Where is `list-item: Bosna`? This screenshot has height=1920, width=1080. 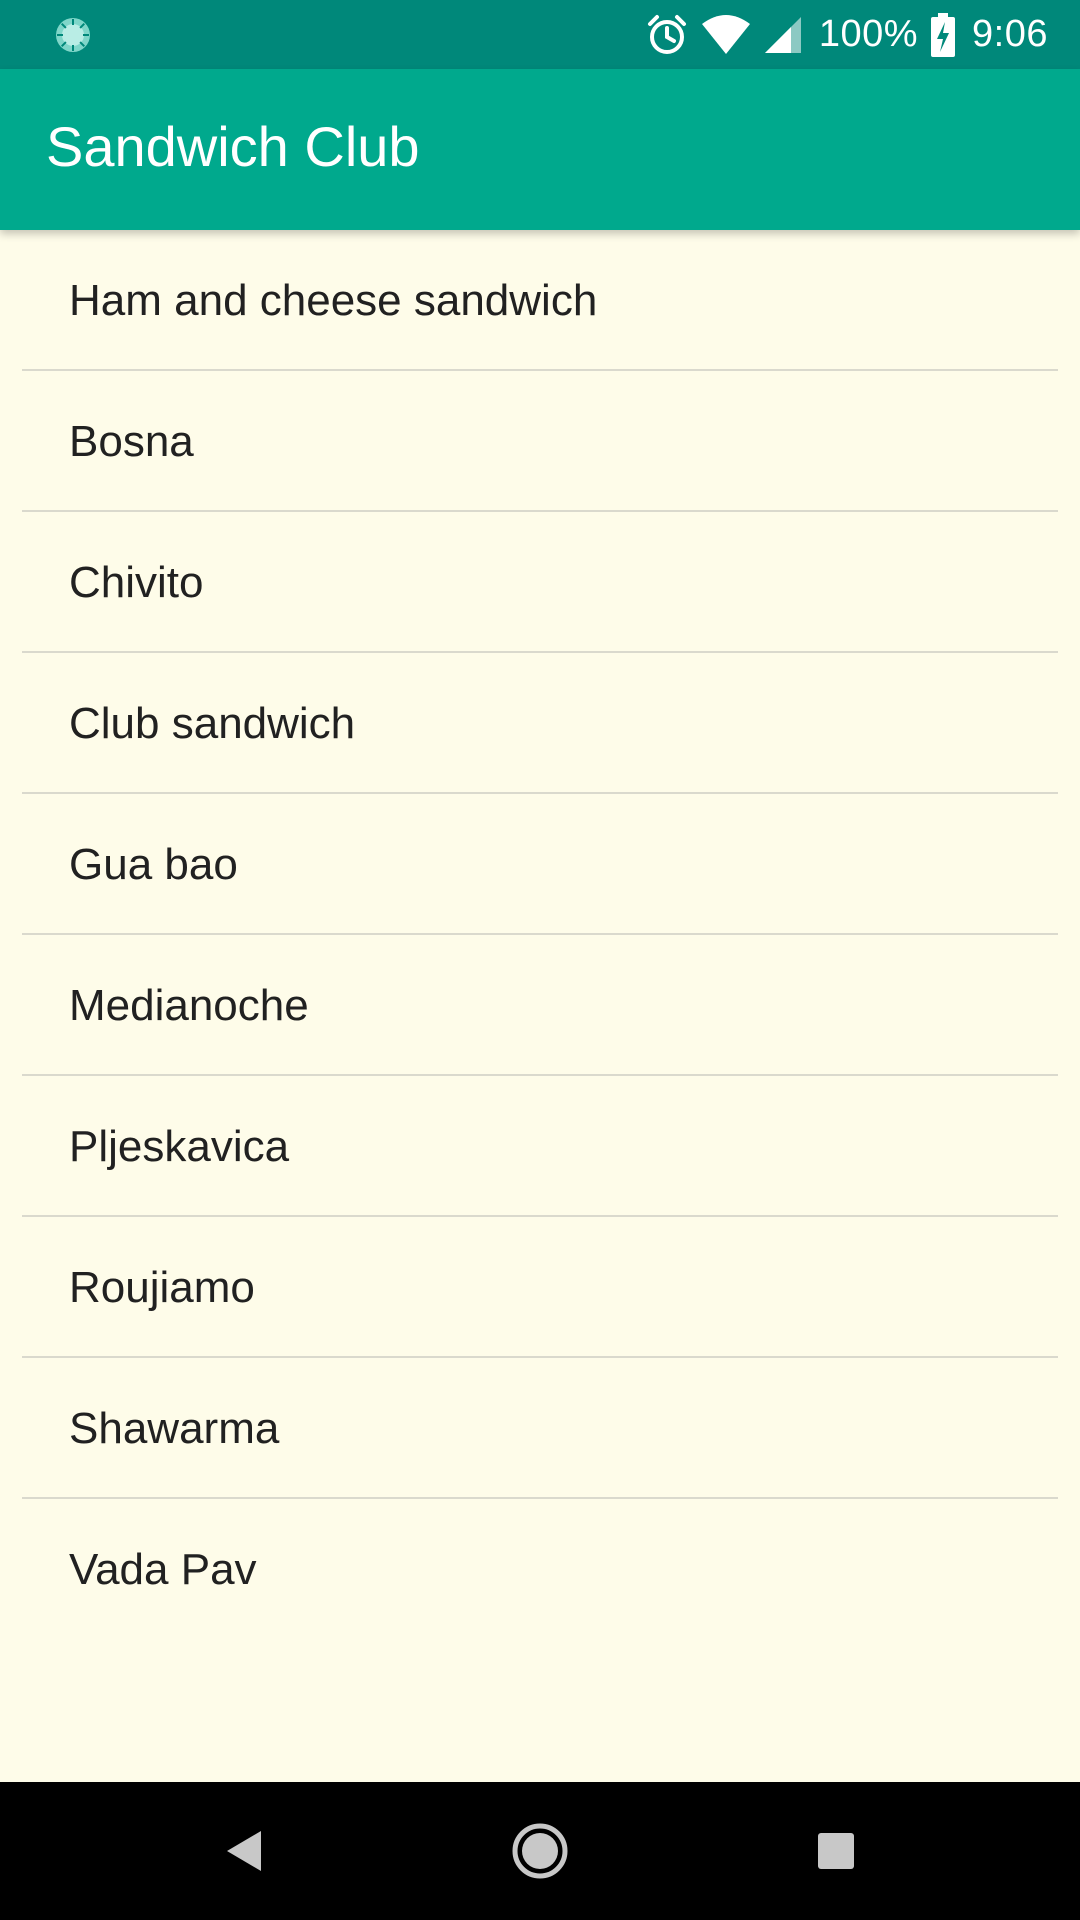 list-item: Bosna is located at coordinates (540, 441).